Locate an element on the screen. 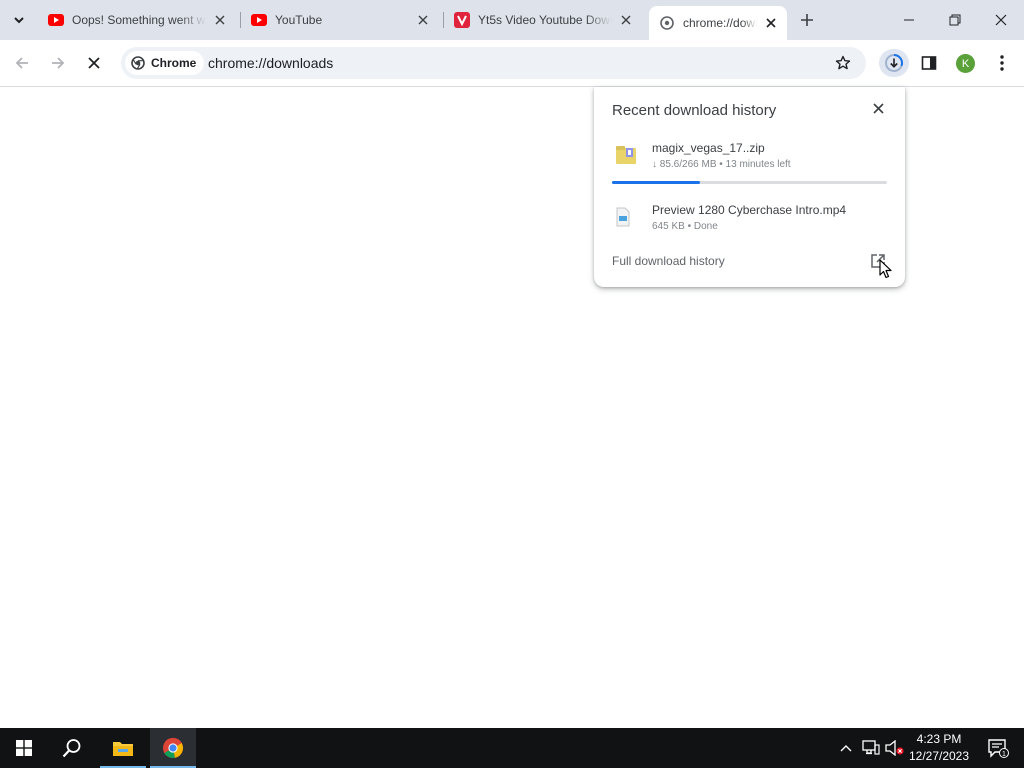 This screenshot has height=768, width=1024. volume-muted-icon is located at coordinates (894, 748).